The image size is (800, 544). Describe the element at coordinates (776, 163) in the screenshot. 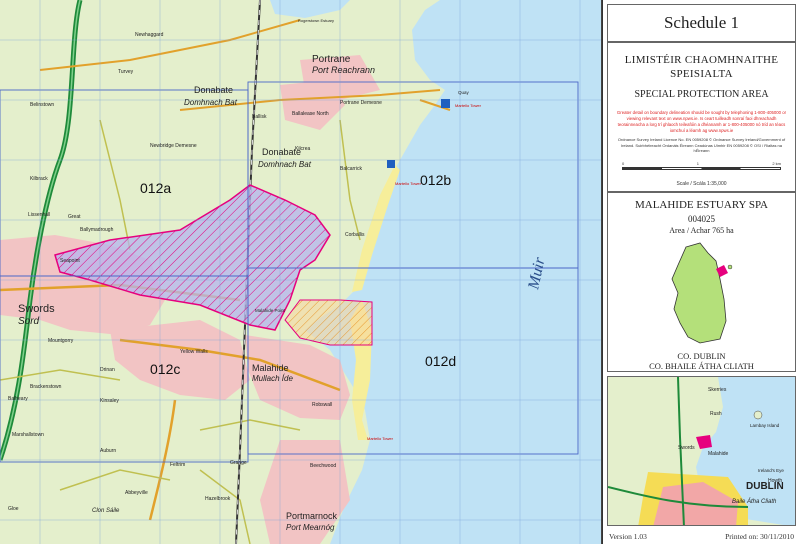

I see `scale-label-2: 2 km` at that location.